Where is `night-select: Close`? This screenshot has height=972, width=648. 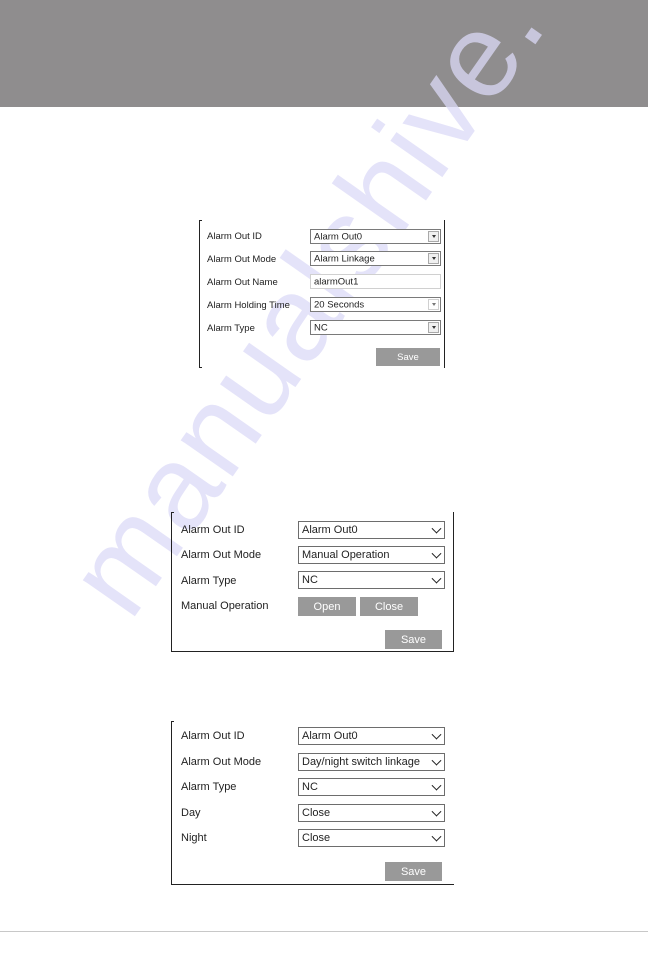 night-select: Close is located at coordinates (371, 838).